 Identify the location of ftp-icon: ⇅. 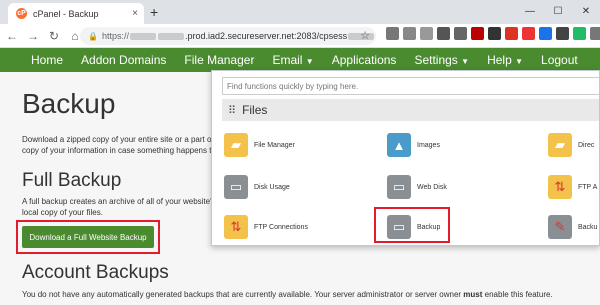
(560, 187).